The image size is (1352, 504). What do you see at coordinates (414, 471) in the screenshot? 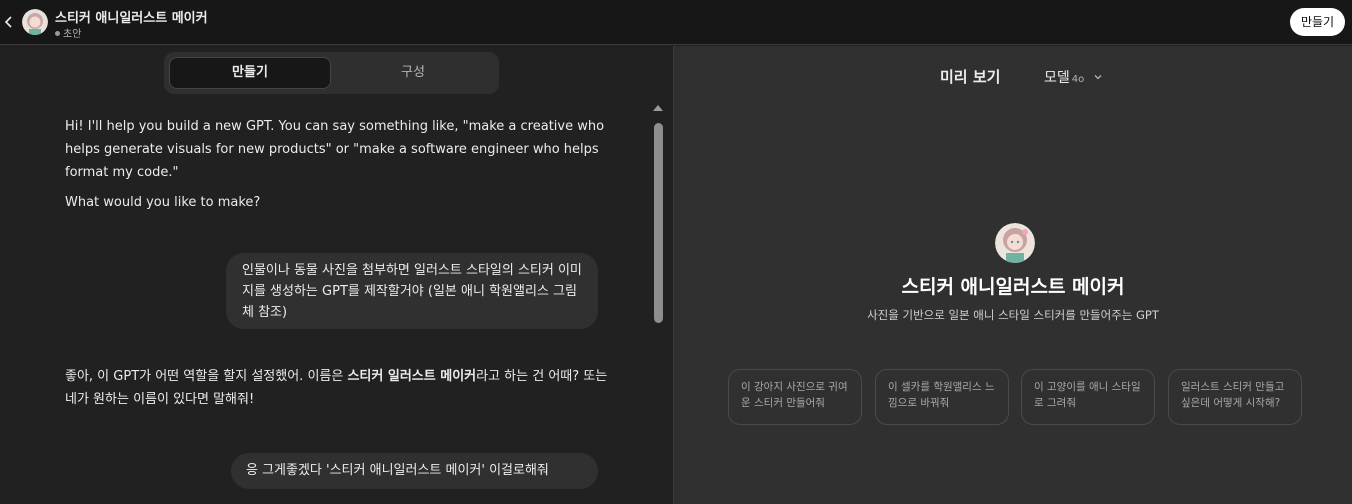
I see `user-message-bubble-2: 응 그게좋겠다 '스티커 애니일러스트 메이커' 이걸로해줘` at bounding box center [414, 471].